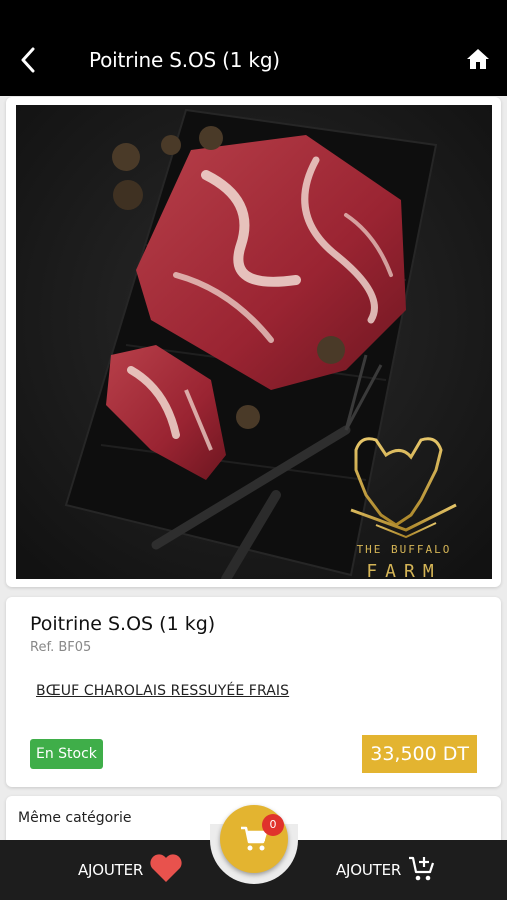  What do you see at coordinates (166, 870) in the screenshot?
I see `heart-icon` at bounding box center [166, 870].